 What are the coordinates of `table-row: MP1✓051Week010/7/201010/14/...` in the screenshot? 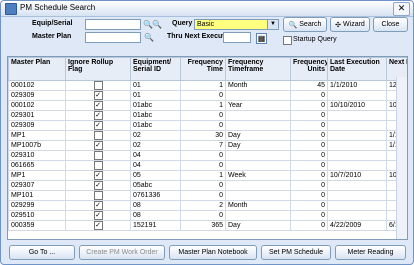 It's located at (207, 175).